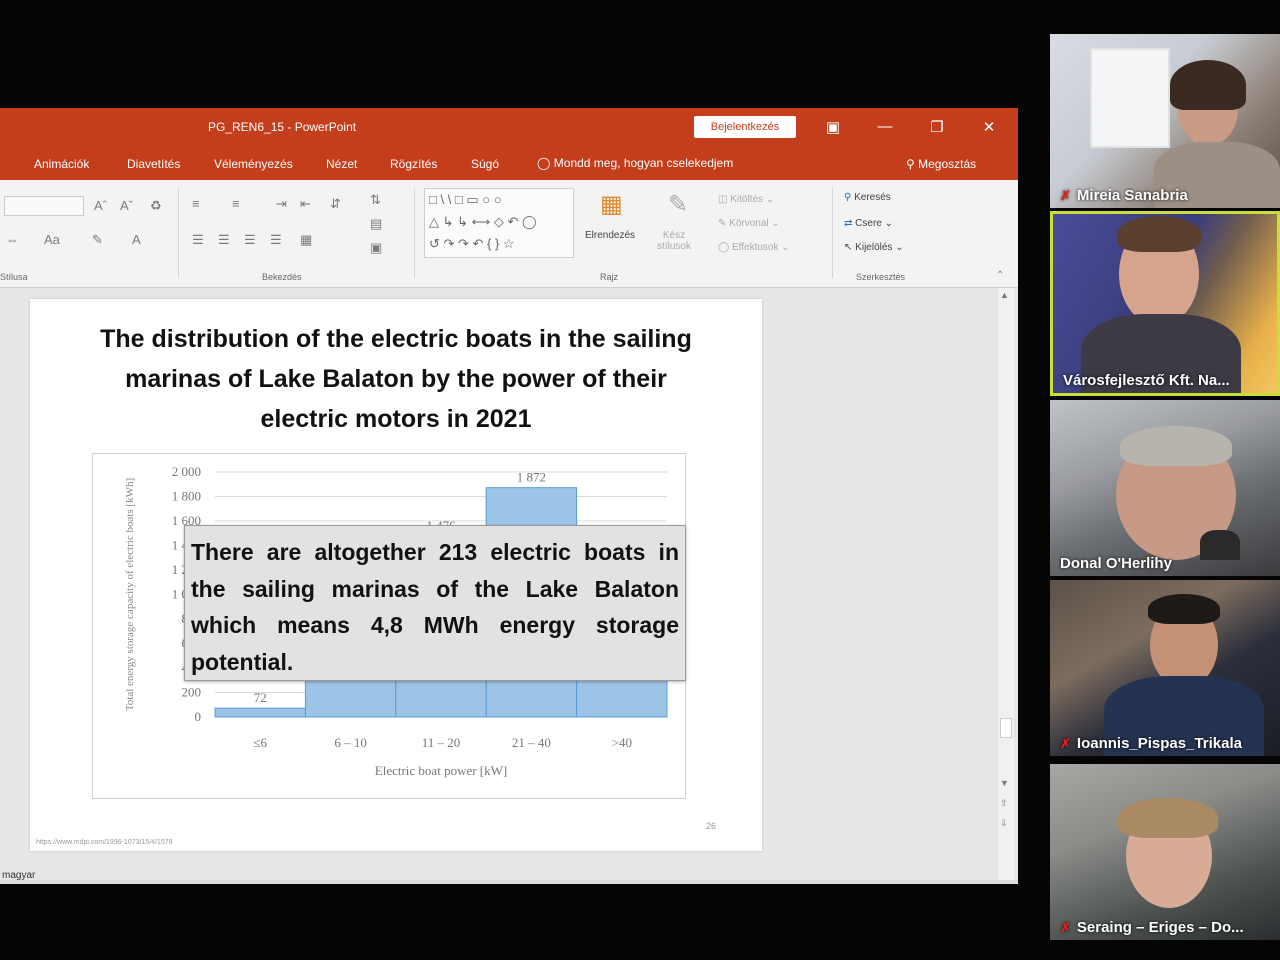 Image resolution: width=1280 pixels, height=960 pixels. Describe the element at coordinates (1130, 98) in the screenshot. I see `wall-poster` at that location.